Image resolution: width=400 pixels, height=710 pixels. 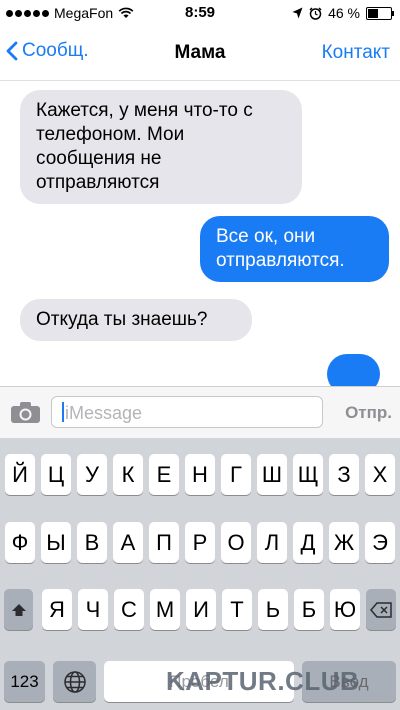 What do you see at coordinates (56, 474) in the screenshot?
I see `key-Ц: Ц` at bounding box center [56, 474].